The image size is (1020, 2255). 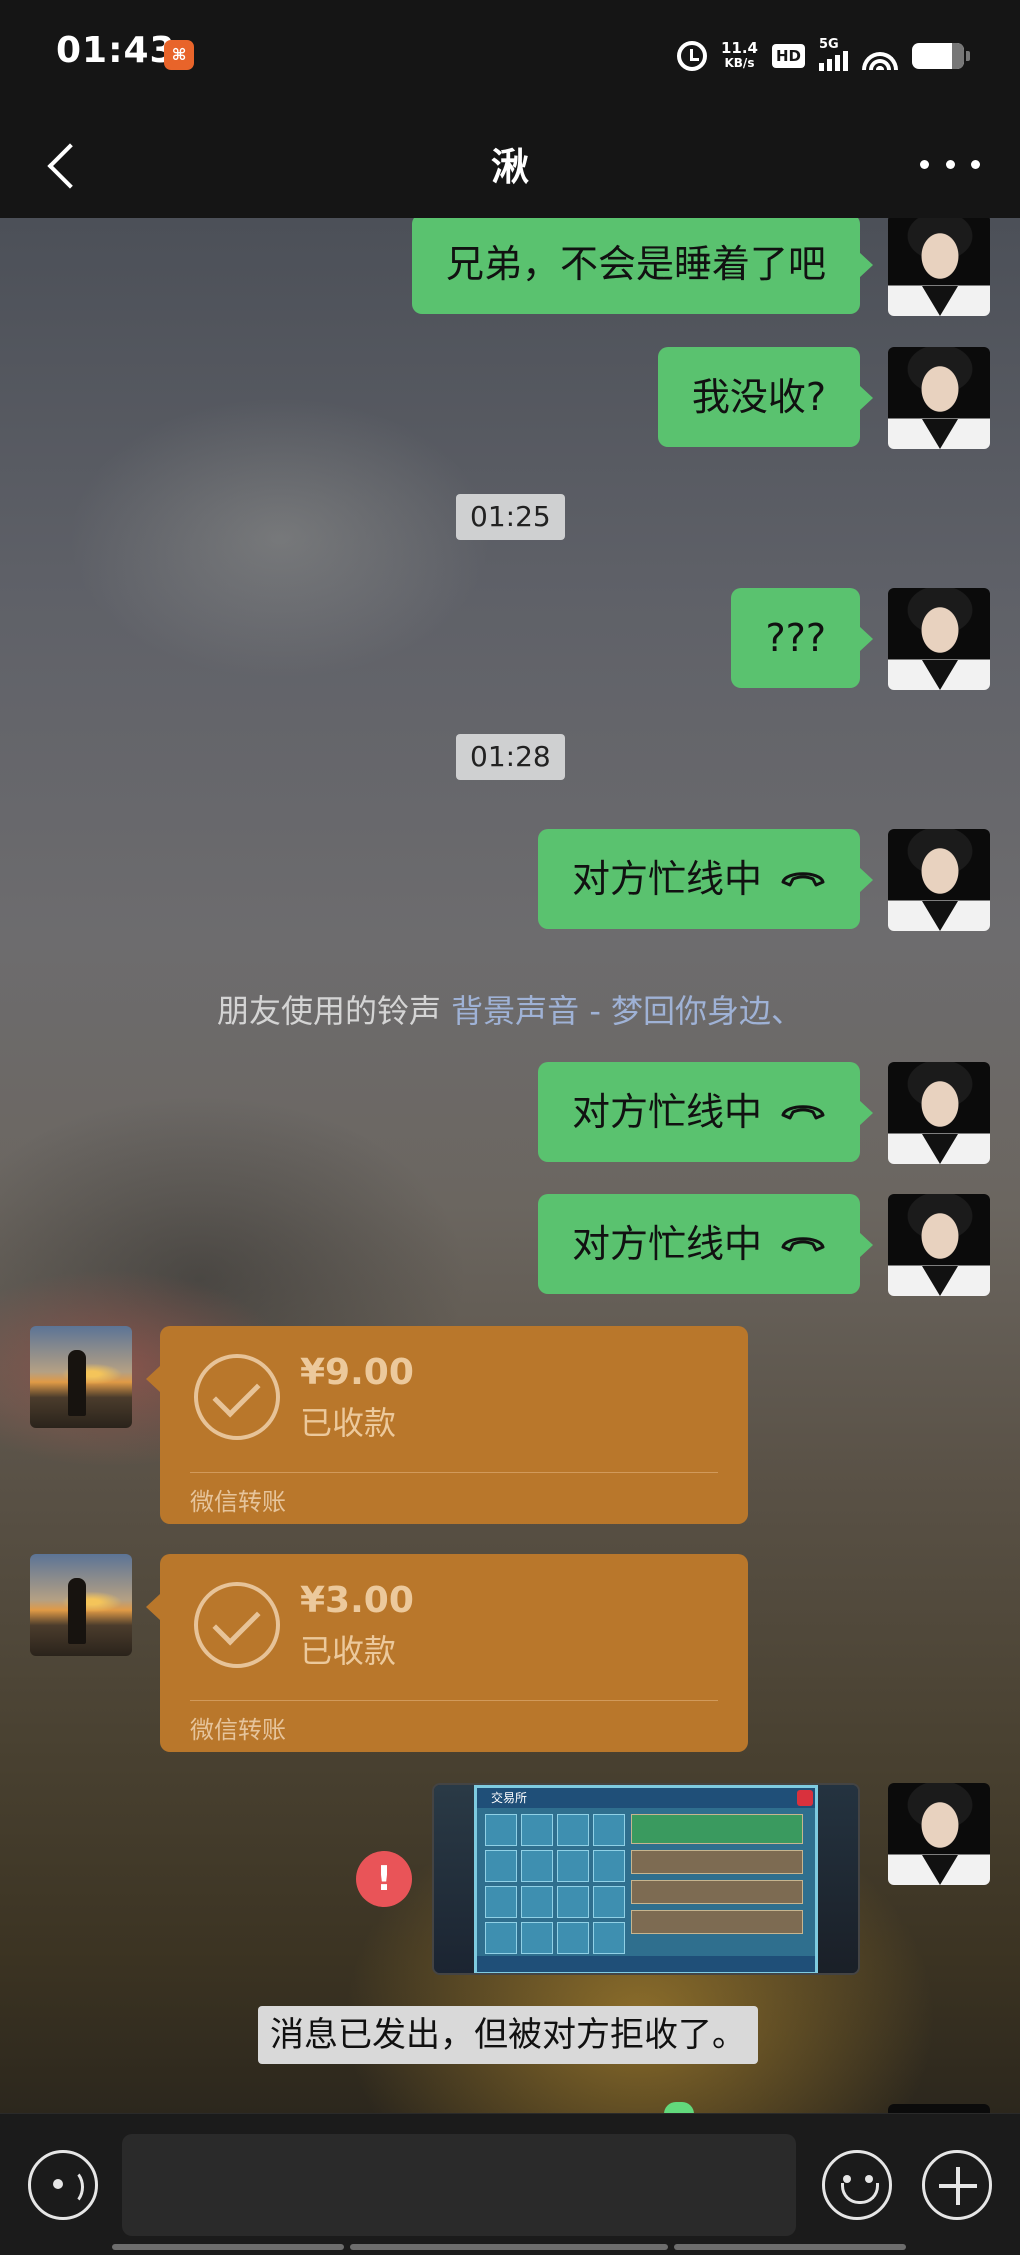 What do you see at coordinates (941, 56) in the screenshot?
I see `battery-icon` at bounding box center [941, 56].